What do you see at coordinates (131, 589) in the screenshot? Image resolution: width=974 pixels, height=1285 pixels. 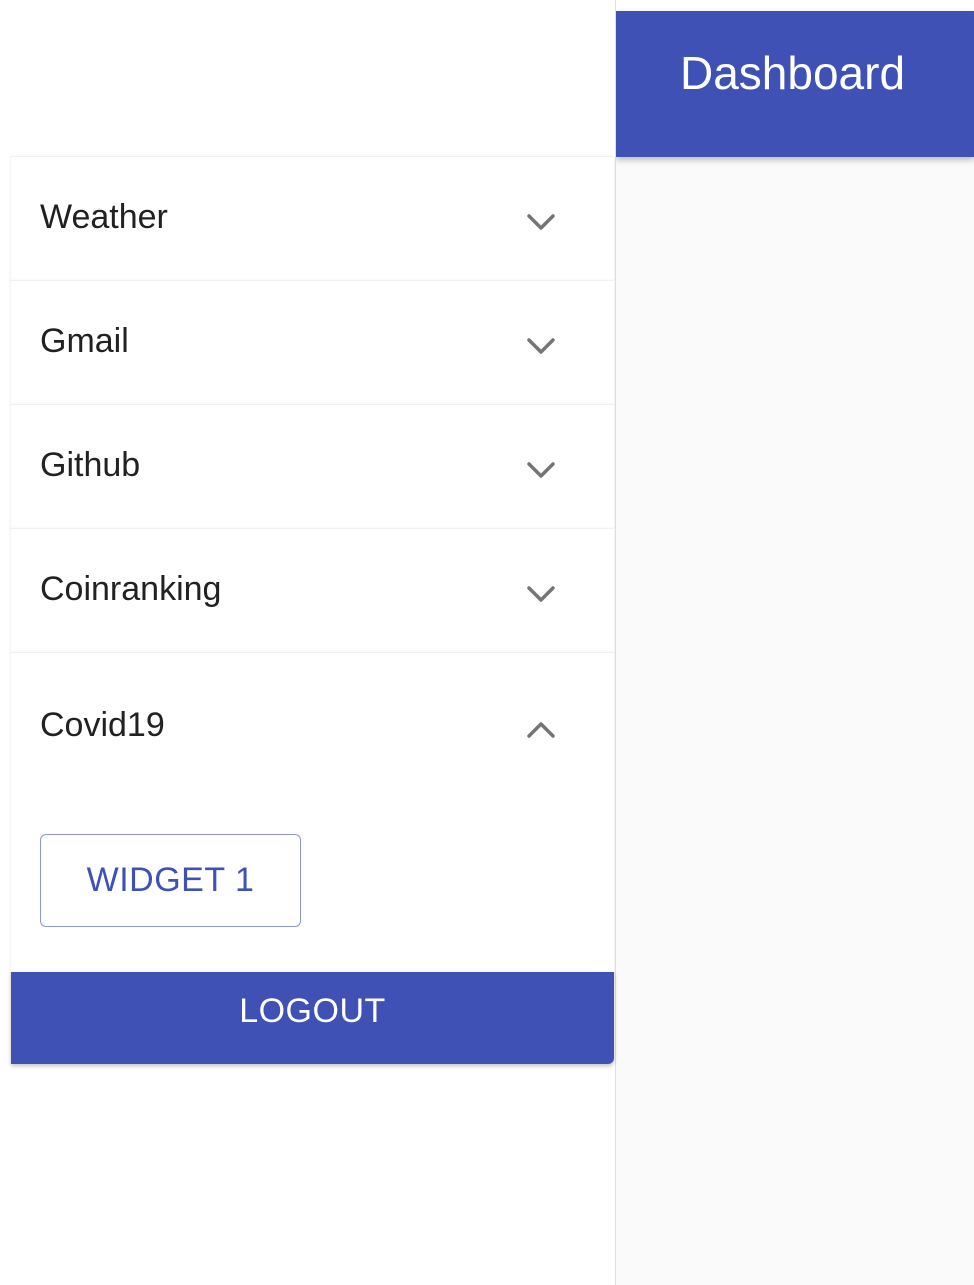 I see `accordion-label-coinranking: Coinranking` at bounding box center [131, 589].